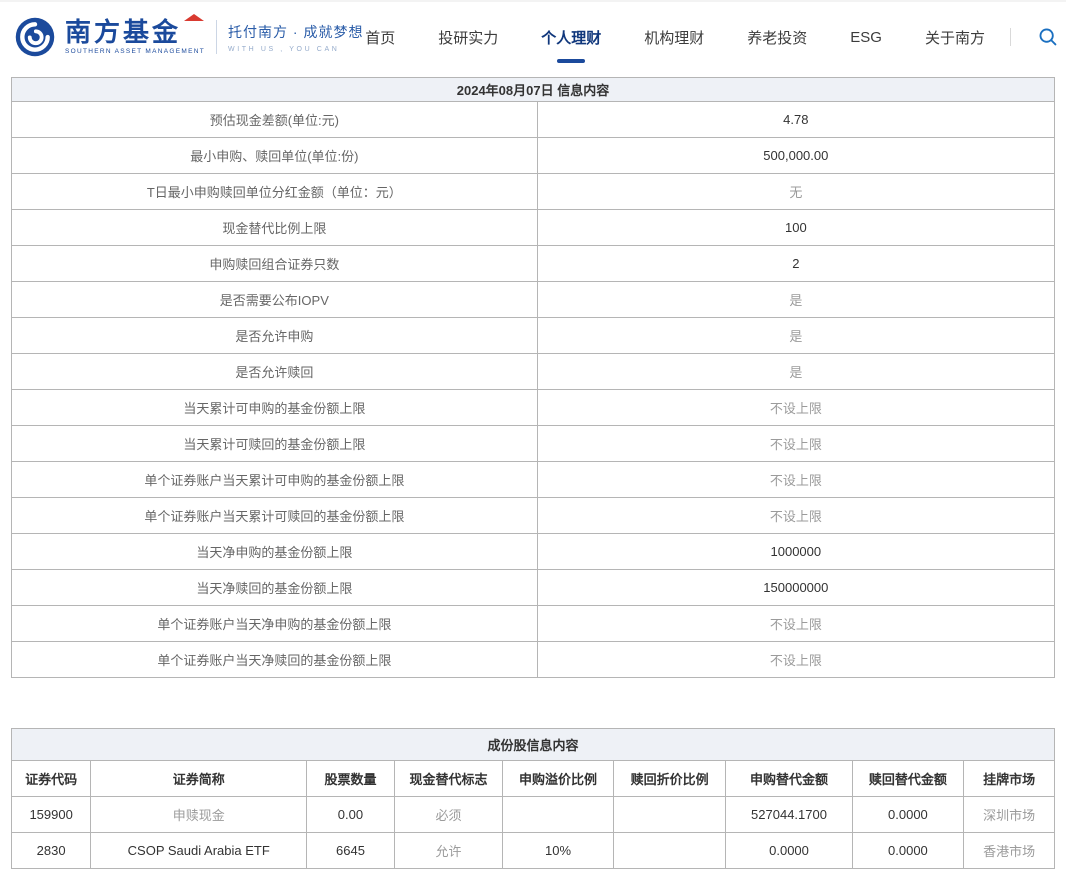 The image size is (1066, 869). Describe the element at coordinates (558, 778) in the screenshot. I see `col-header-subscription-premium: 申购溢价比例` at that location.